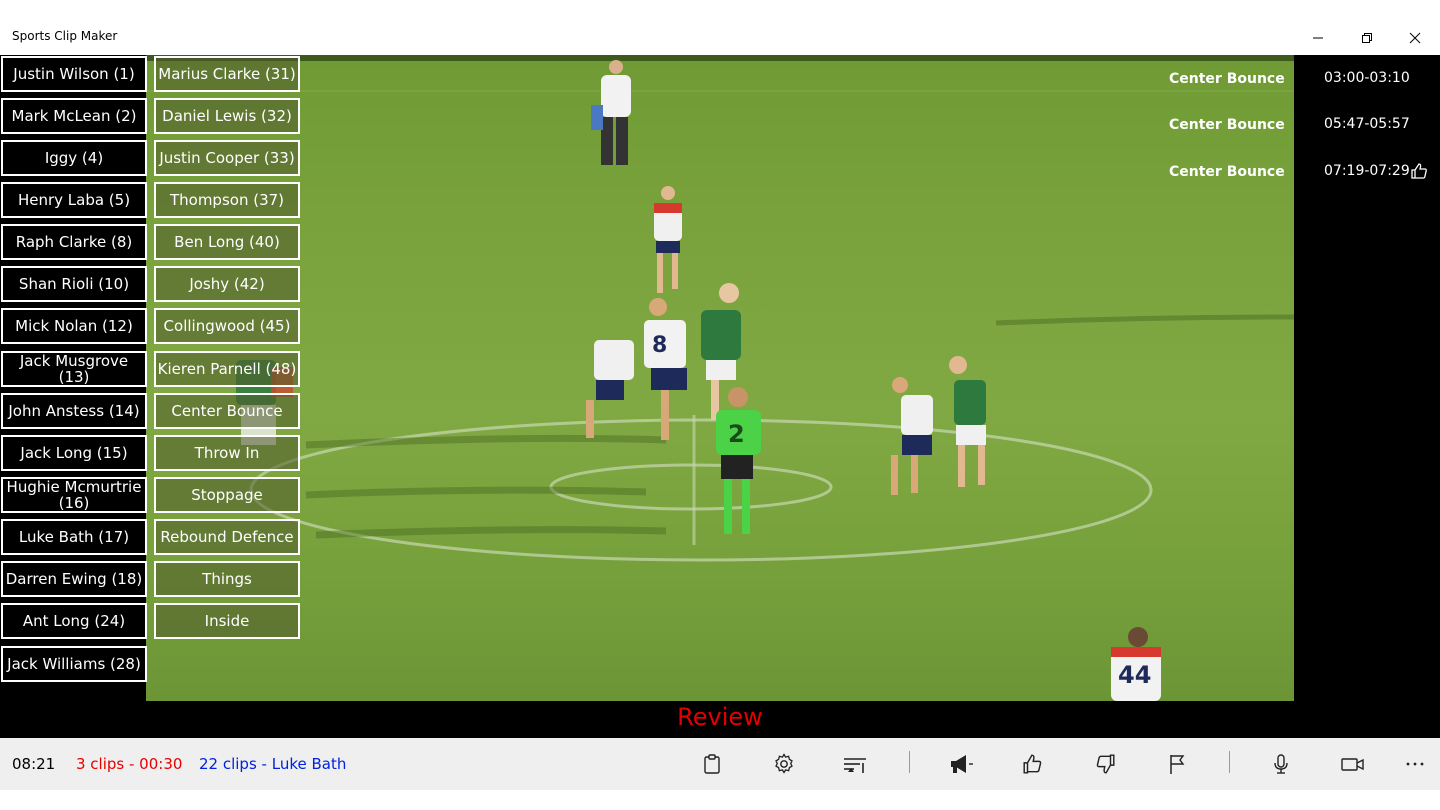 This screenshot has width=1440, height=810. Describe the element at coordinates (227, 326) in the screenshot. I see `tag-button: Collingwood (45)` at that location.